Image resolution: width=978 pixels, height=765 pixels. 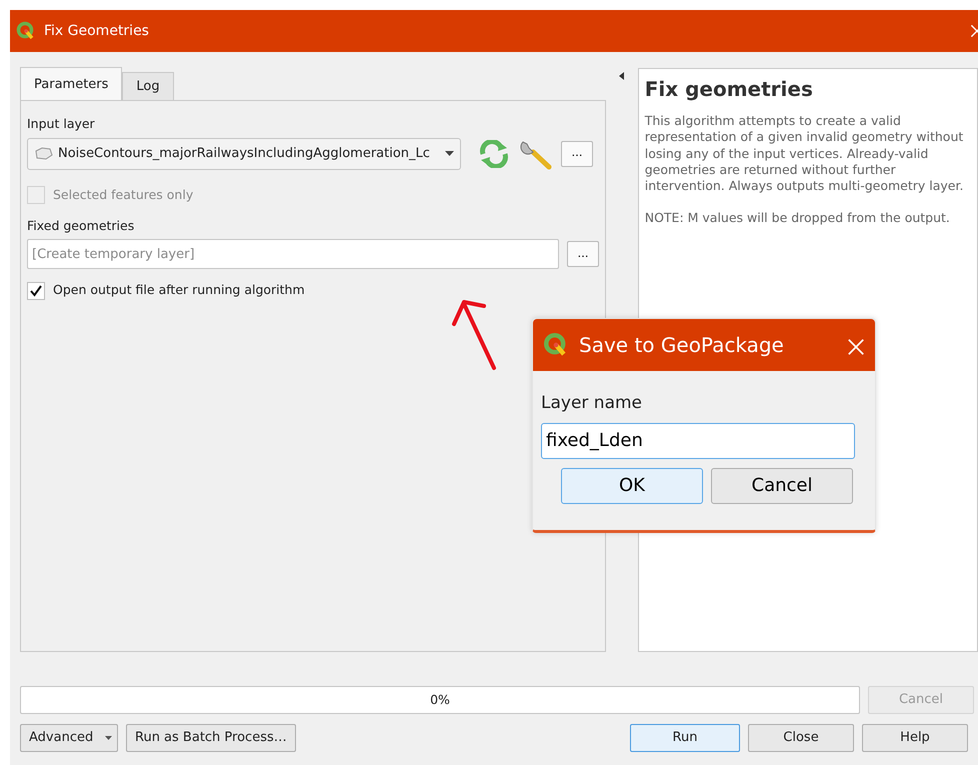 What do you see at coordinates (69, 738) in the screenshot?
I see `dropdown-button: Advanced` at bounding box center [69, 738].